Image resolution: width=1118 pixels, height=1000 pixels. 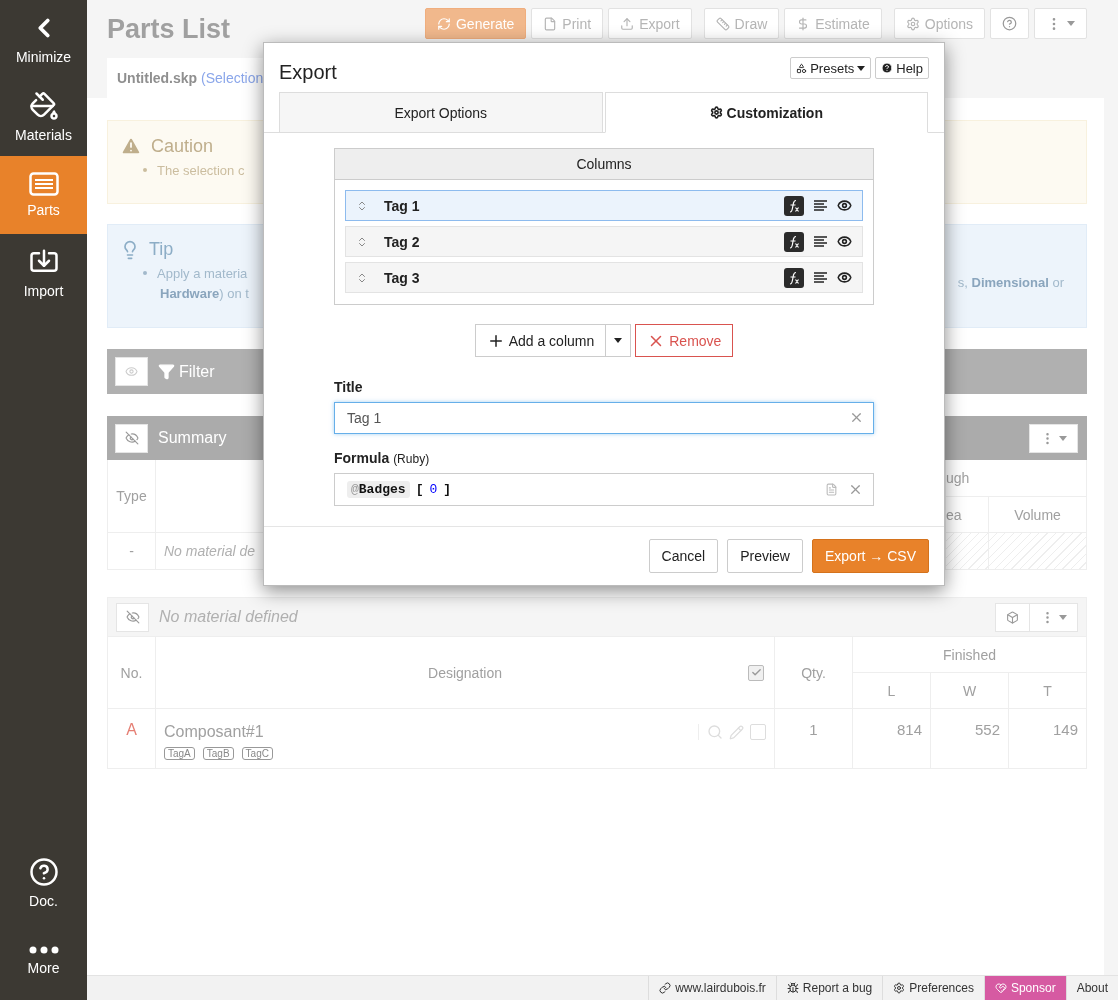 I want to click on table-cell: 149, so click(x=1048, y=739).